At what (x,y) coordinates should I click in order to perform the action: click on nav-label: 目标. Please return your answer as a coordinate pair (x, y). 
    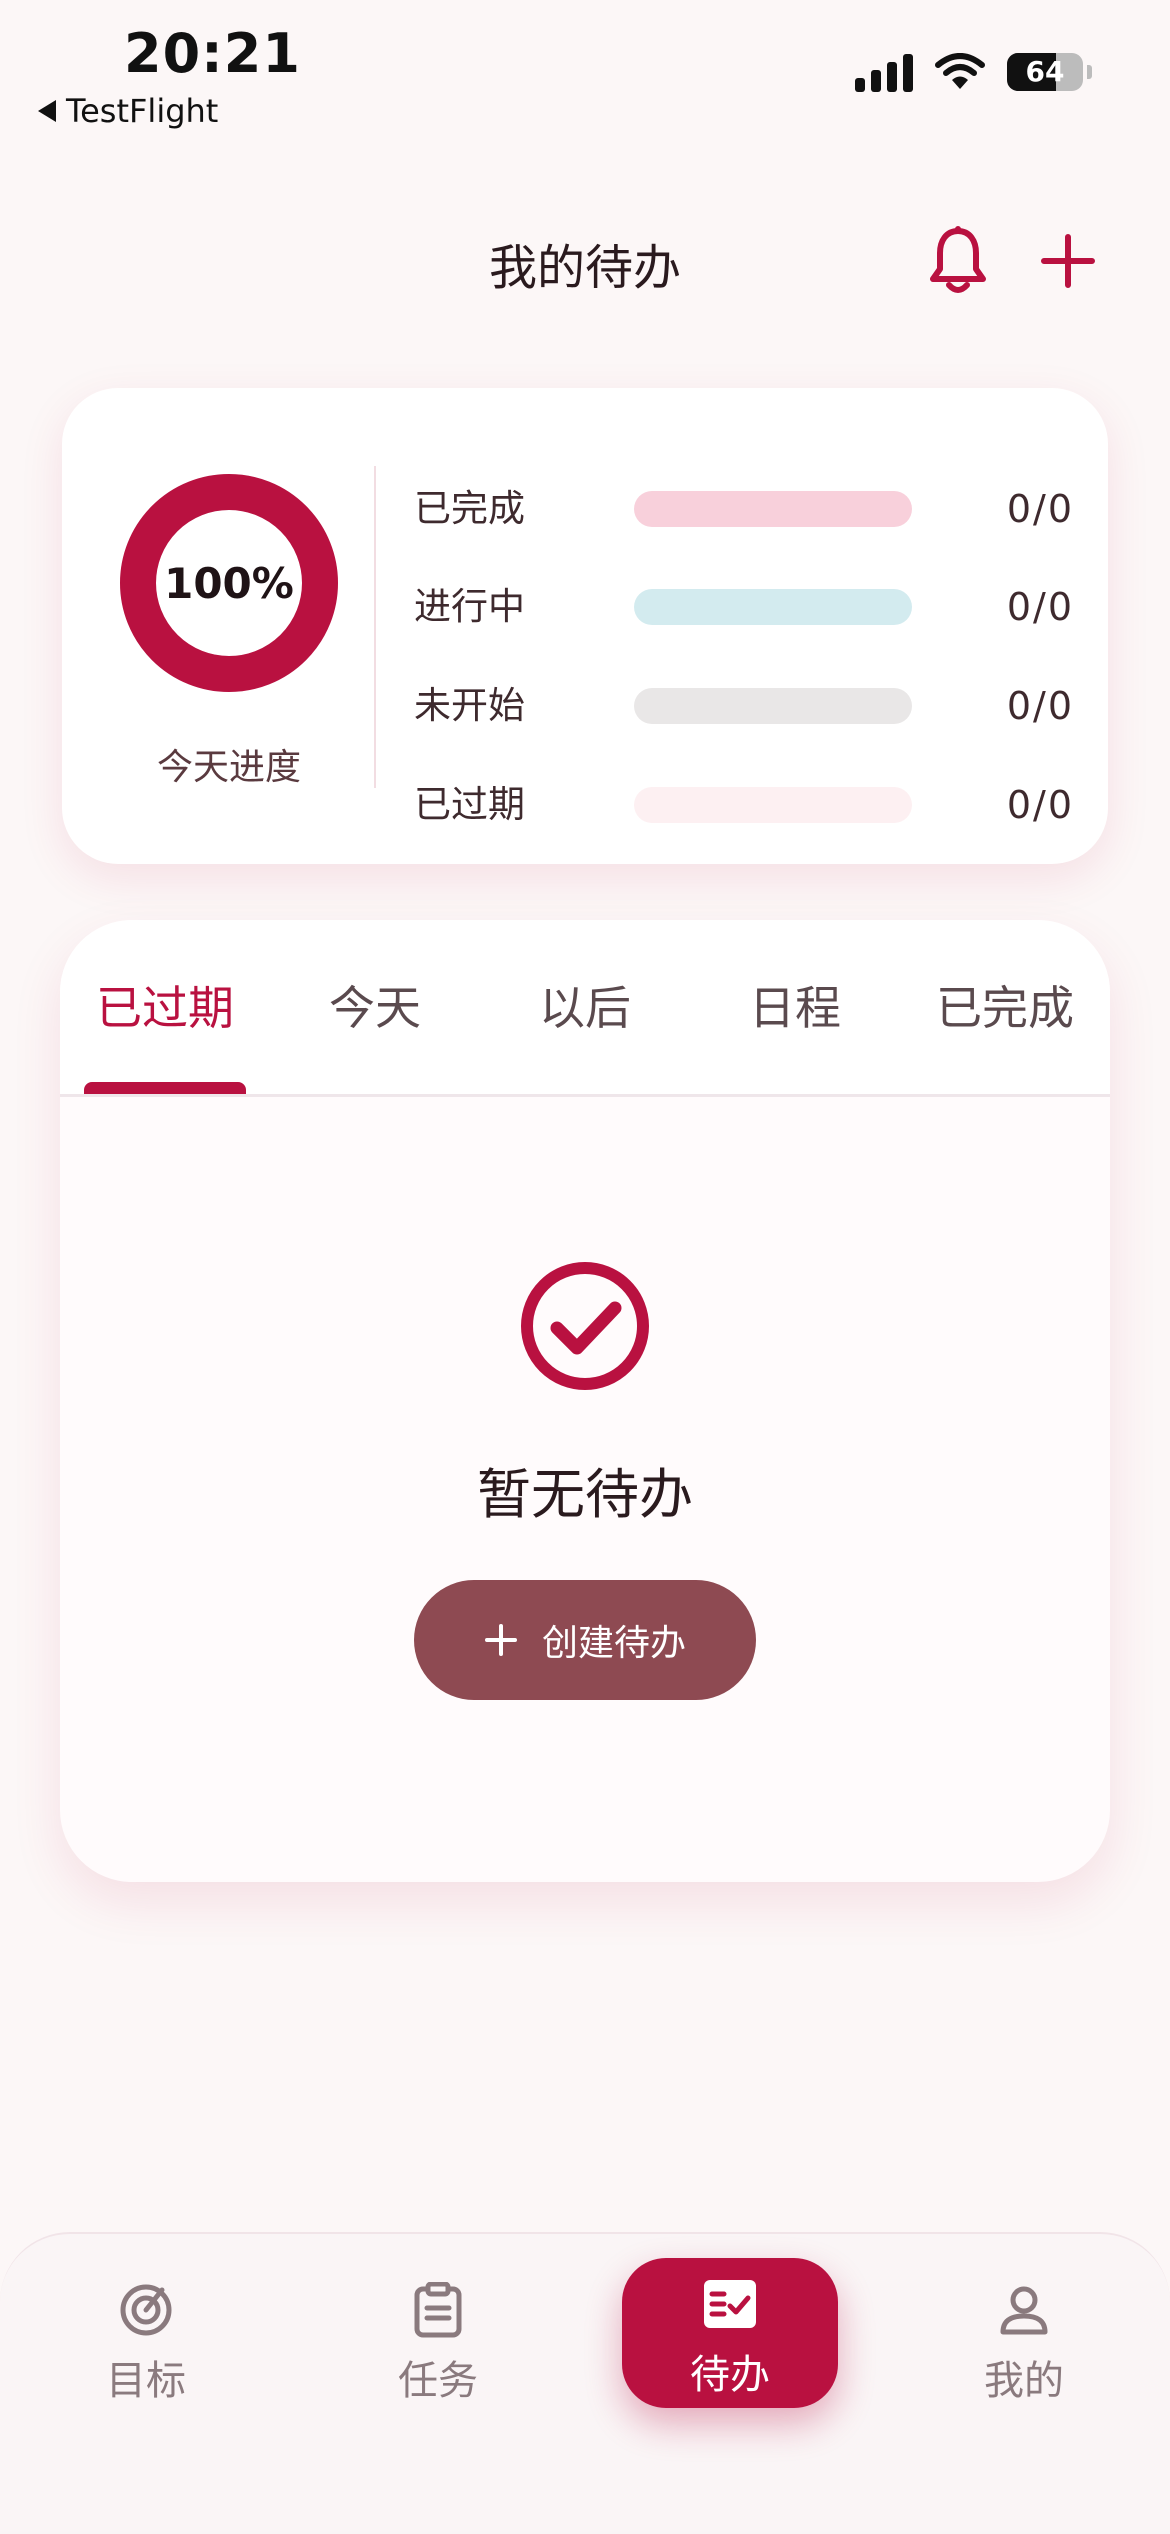
    Looking at the image, I should click on (146, 2381).